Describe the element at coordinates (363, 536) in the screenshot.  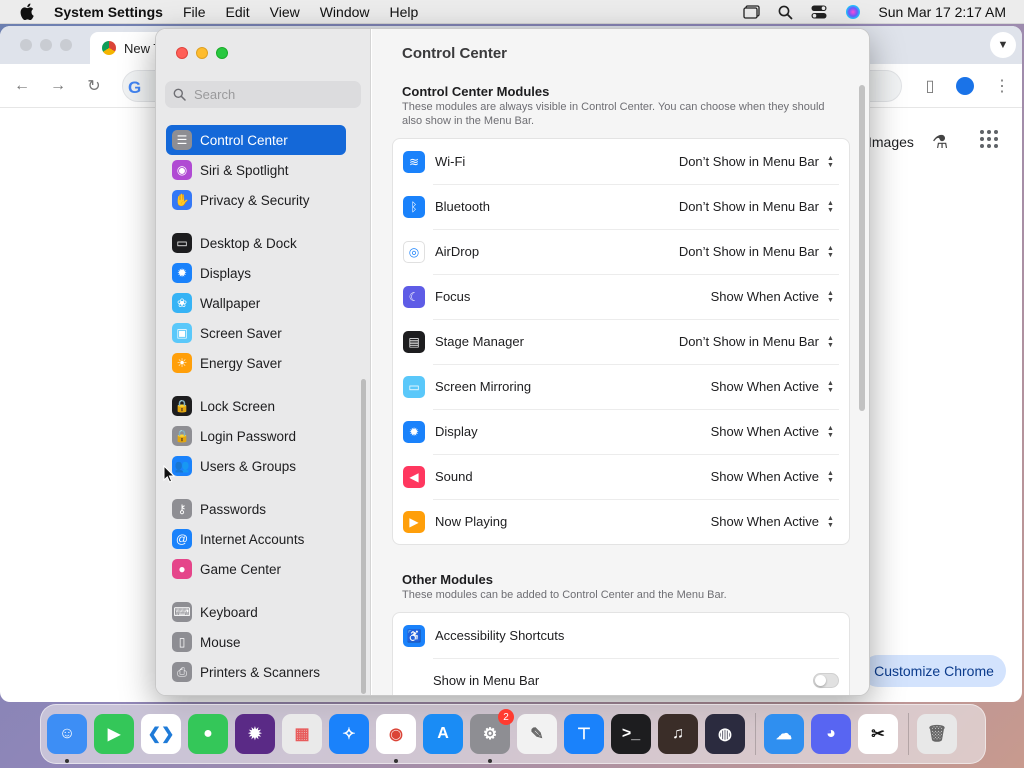
I see `sidebar-scrollbar` at that location.